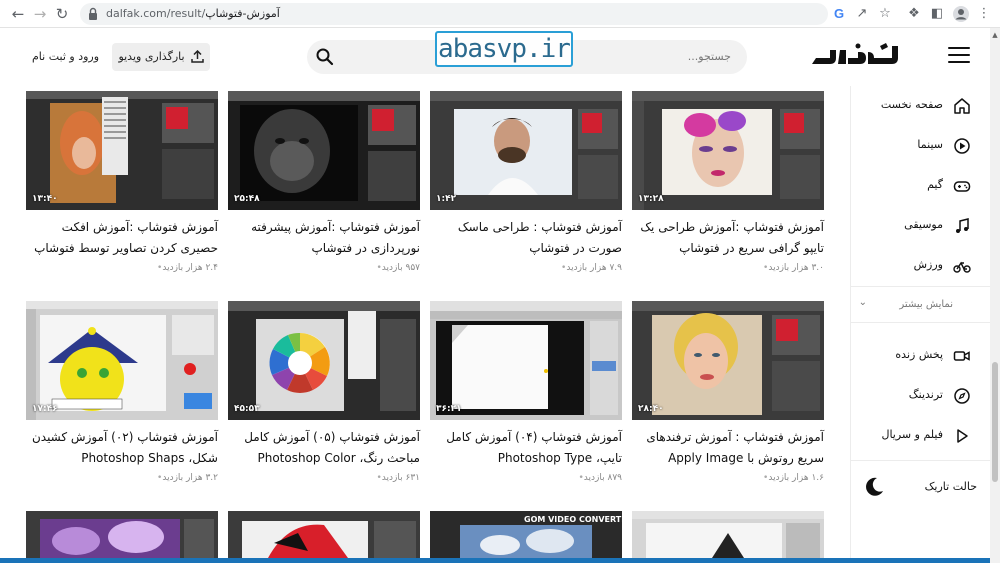  What do you see at coordinates (526, 534) in the screenshot?
I see `video-thumbnail: GOM VIDEO CONVERTER` at bounding box center [526, 534].